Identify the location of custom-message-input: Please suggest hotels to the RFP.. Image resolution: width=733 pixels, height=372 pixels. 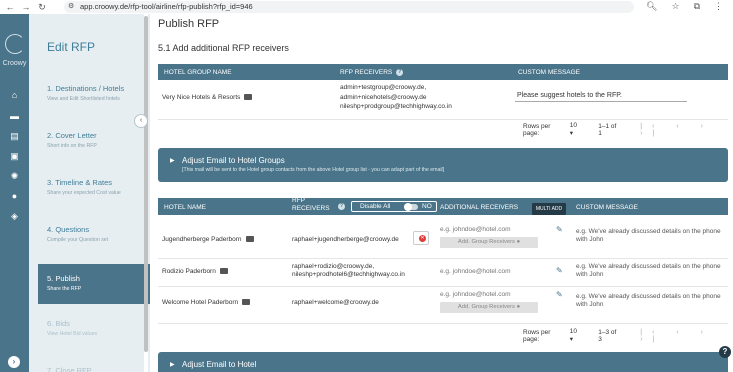
(601, 96).